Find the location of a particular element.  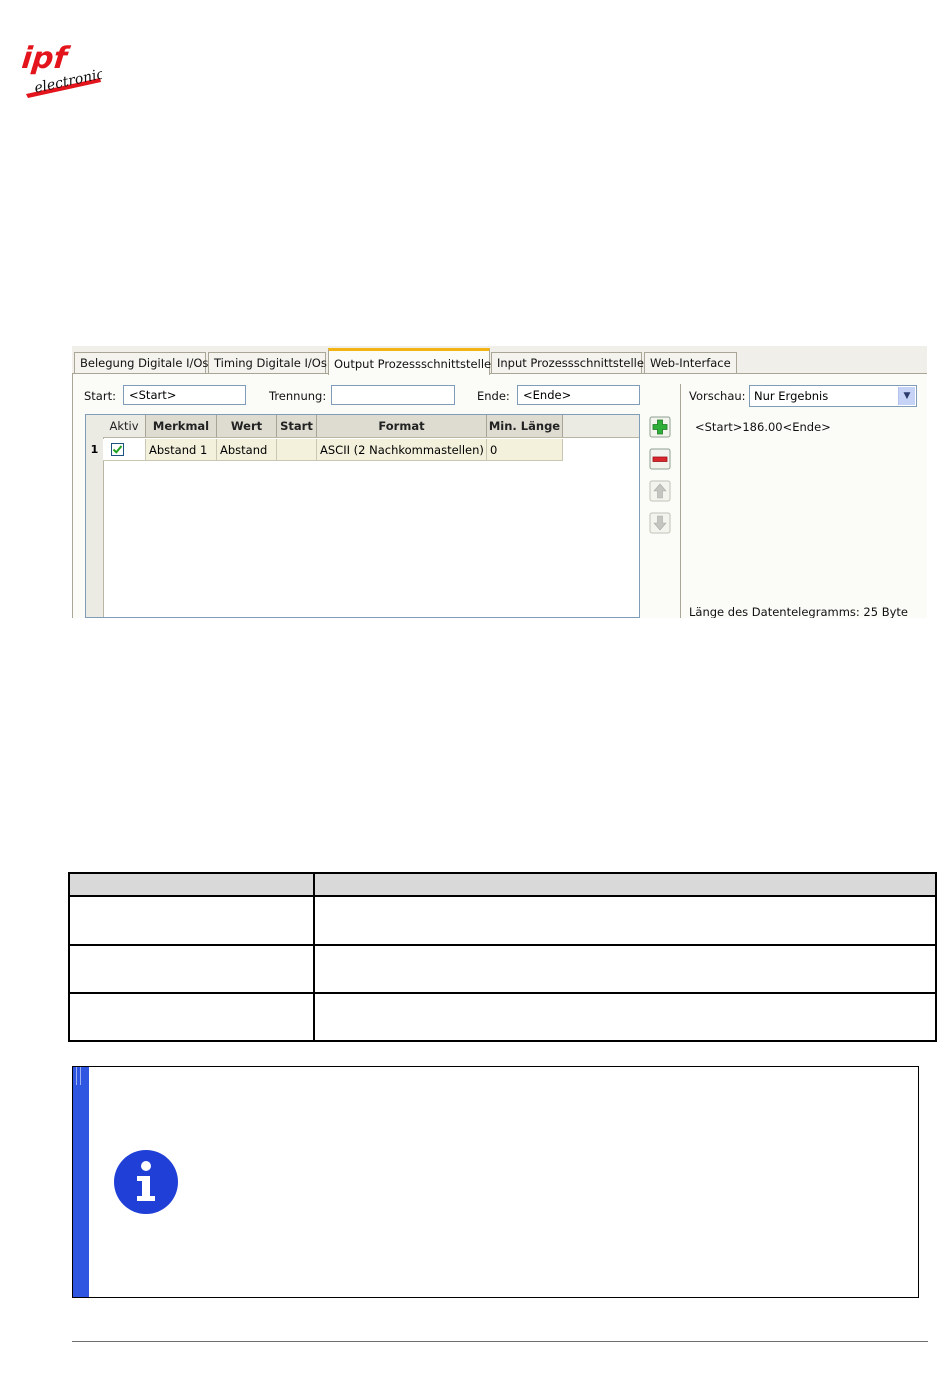

col-header-min-laenge: Min. Länge is located at coordinates (525, 426).